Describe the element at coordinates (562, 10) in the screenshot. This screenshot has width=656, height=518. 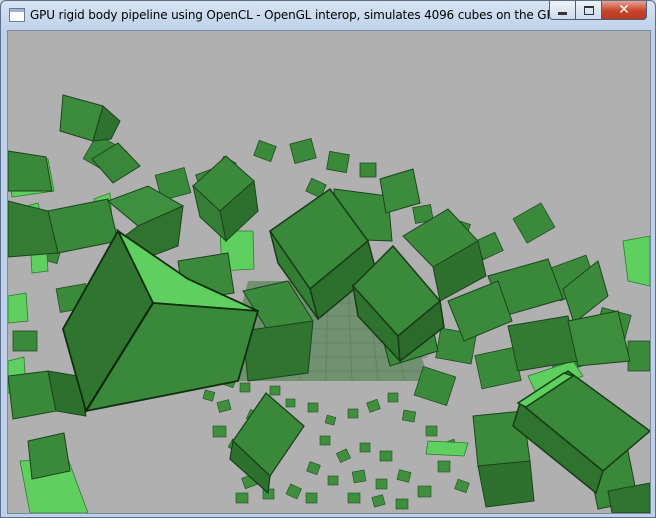
I see `minimize-button` at that location.